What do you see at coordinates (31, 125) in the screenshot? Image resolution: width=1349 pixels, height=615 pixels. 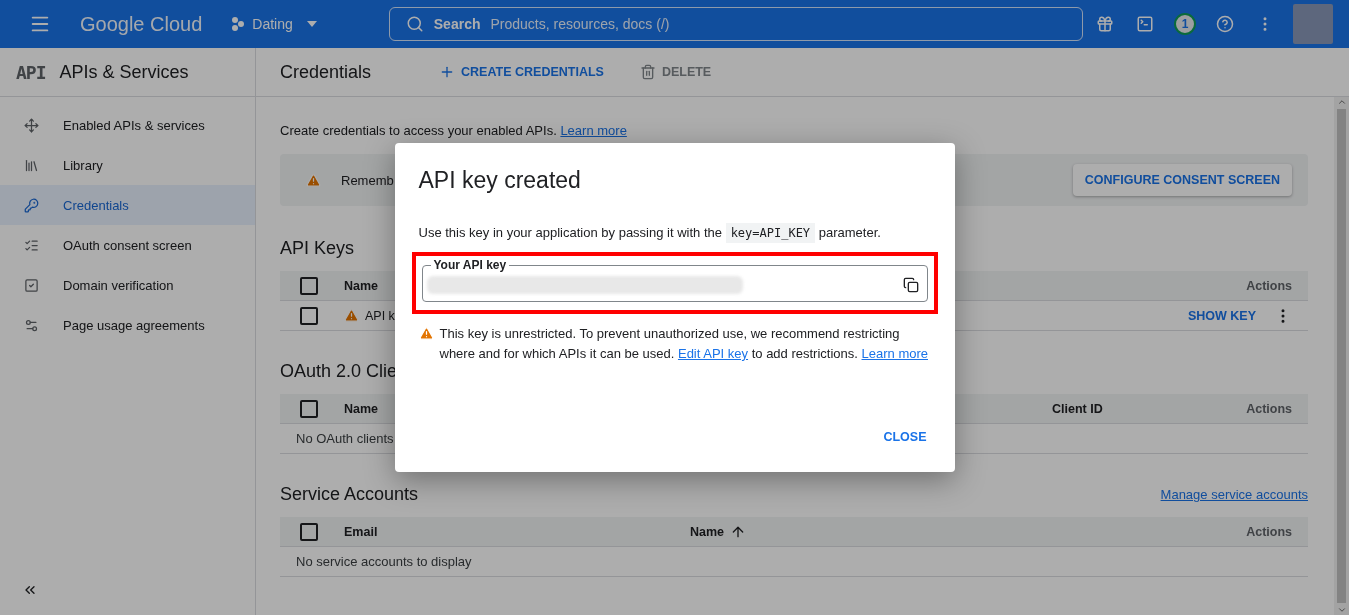 I see `move-icon` at bounding box center [31, 125].